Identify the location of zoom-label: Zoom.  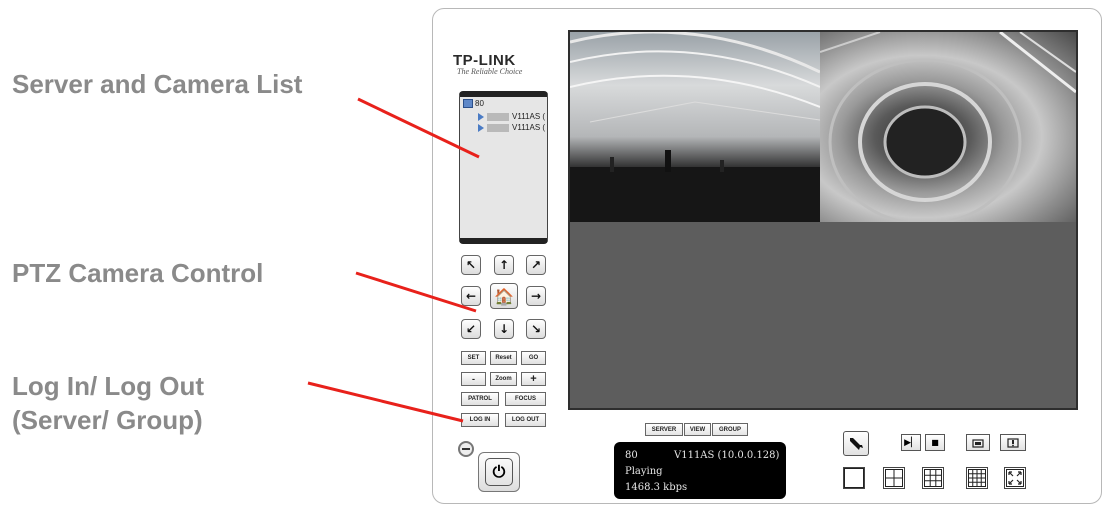
(503, 379).